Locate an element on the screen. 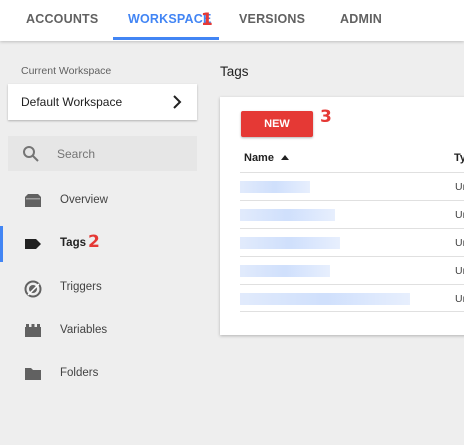 Image resolution: width=464 pixels, height=445 pixels. tab-versions: VERSIONS is located at coordinates (272, 20).